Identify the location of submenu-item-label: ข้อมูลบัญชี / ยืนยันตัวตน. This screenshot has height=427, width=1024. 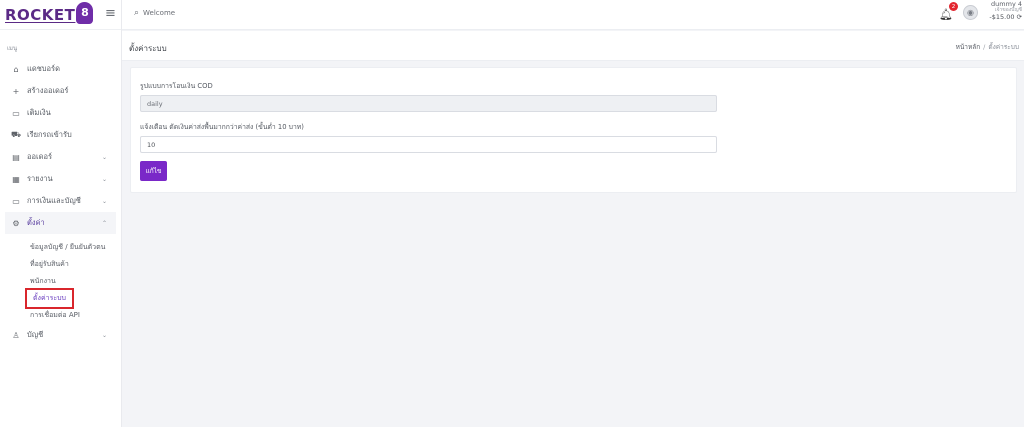
(68, 247).